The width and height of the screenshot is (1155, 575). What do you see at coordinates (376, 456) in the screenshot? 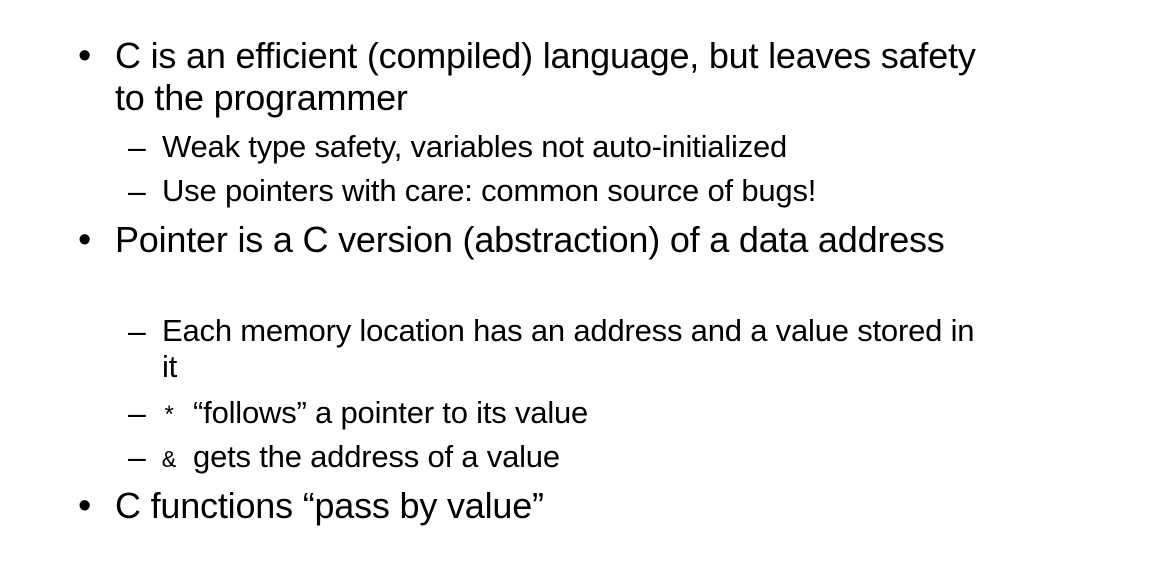
I see `sub-bullet-text-body: gets the address of a value` at bounding box center [376, 456].